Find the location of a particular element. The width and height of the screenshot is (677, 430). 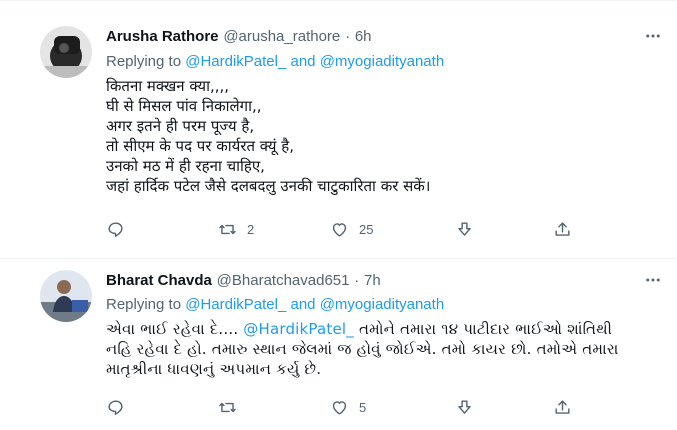

tweet-text-line: उनको मठ में ही रहना चाहिए, is located at coordinates (185, 166).